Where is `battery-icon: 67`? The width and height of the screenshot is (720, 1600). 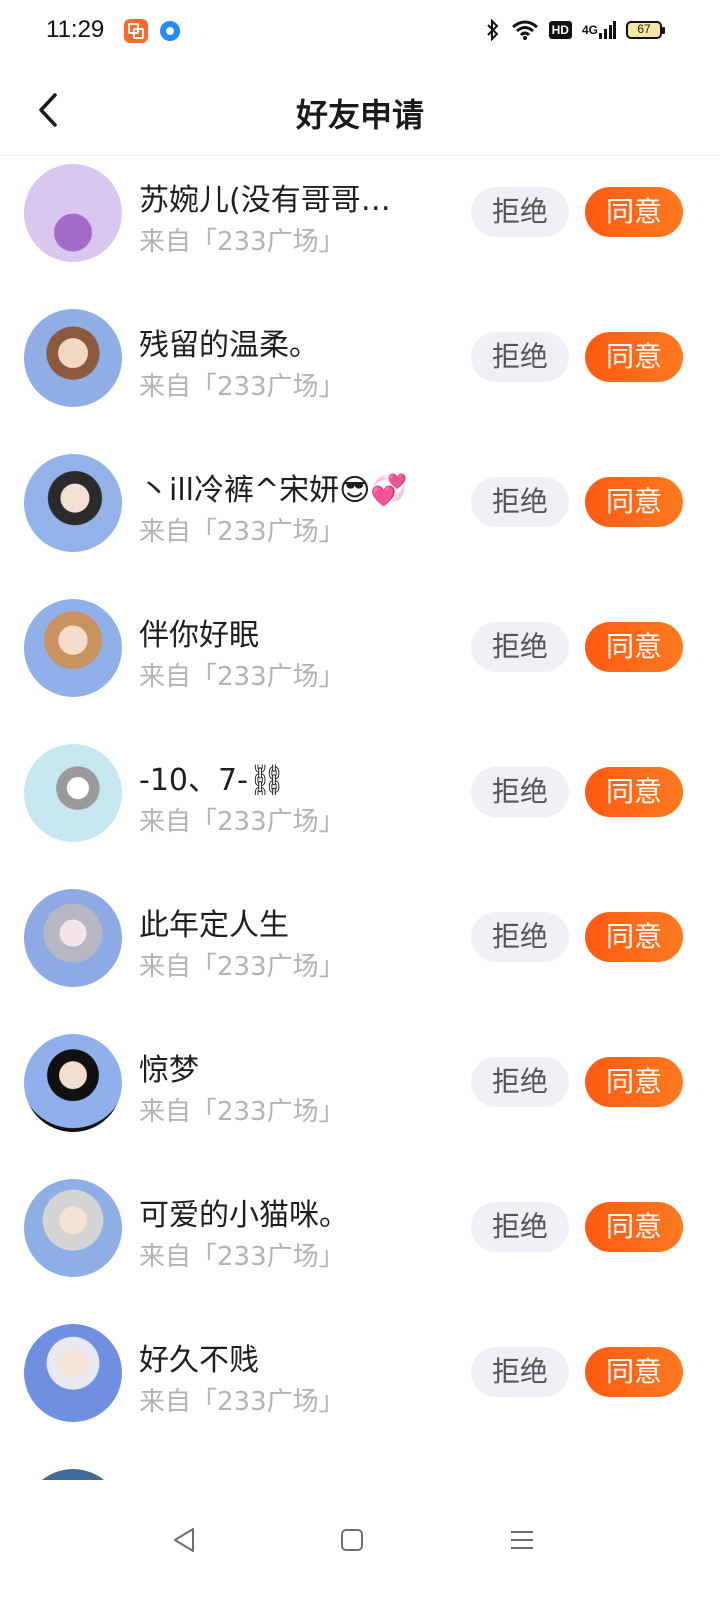
battery-icon: 67 is located at coordinates (645, 30).